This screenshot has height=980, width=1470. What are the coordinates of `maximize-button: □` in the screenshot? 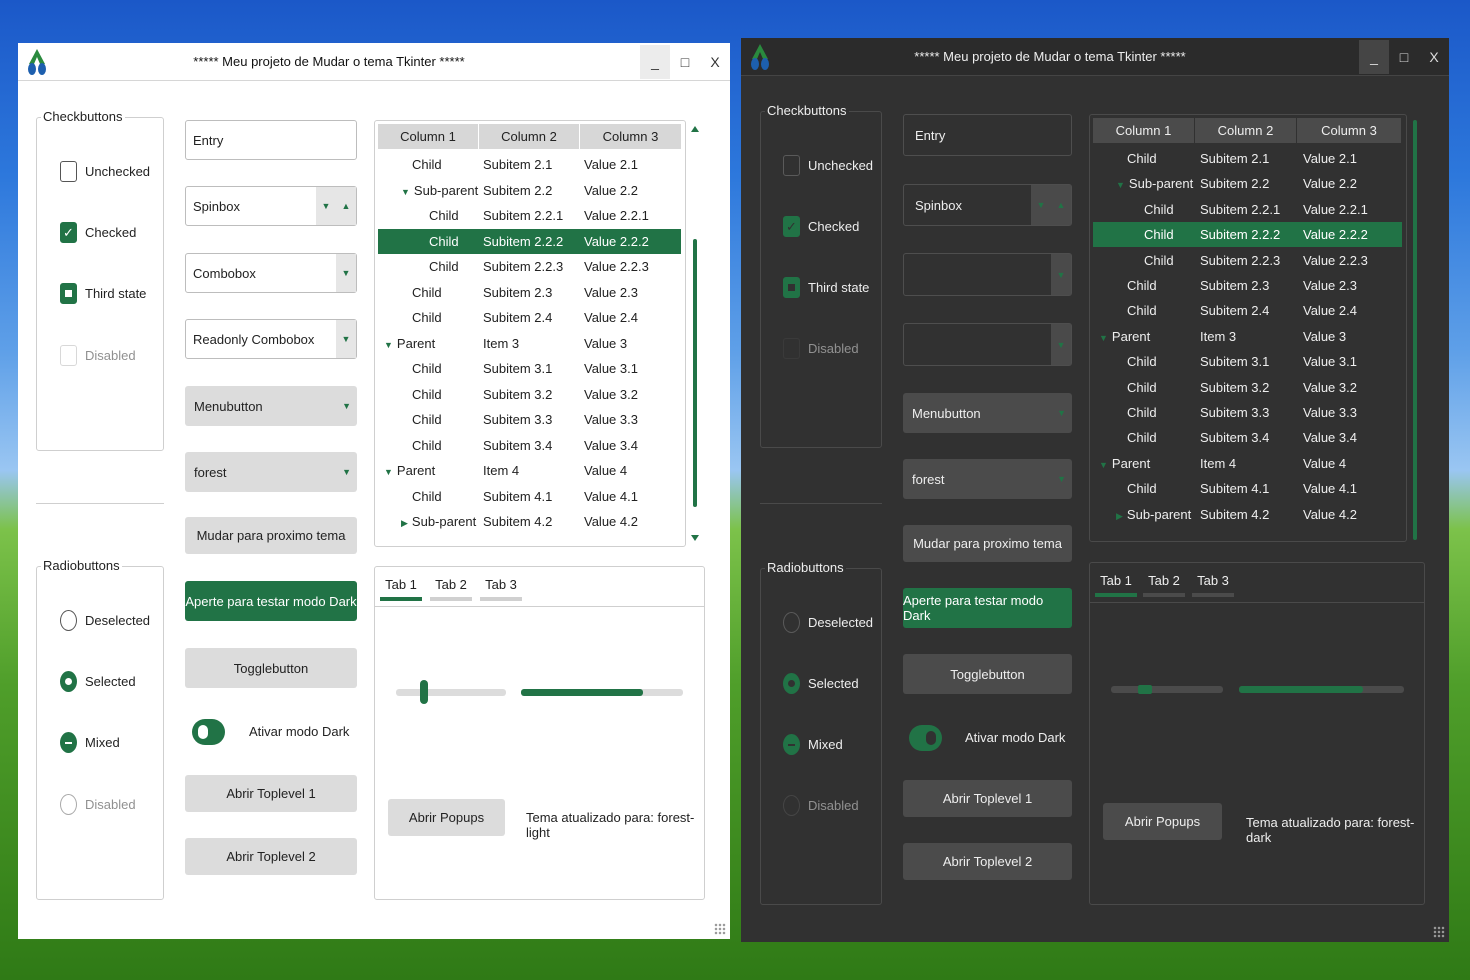 It's located at (685, 62).